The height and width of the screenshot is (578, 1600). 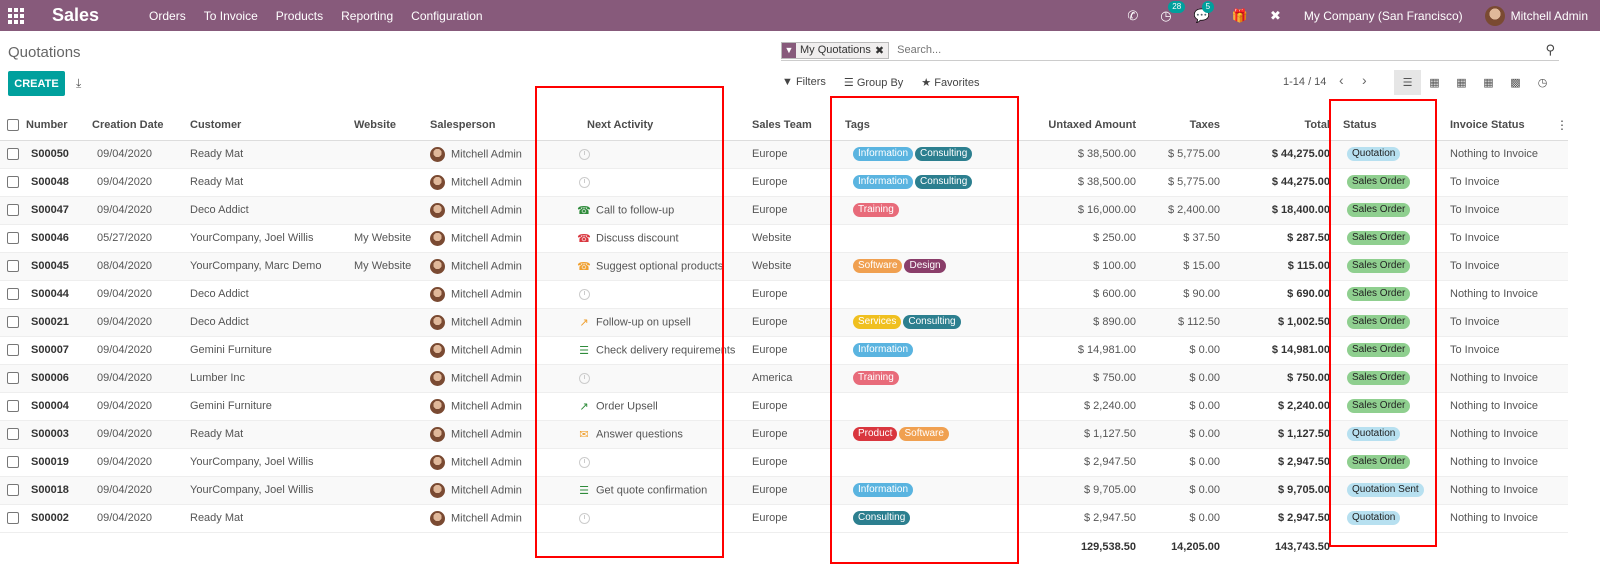 I want to click on activity-cell: ☎ Suggest optional products, so click(x=652, y=266).